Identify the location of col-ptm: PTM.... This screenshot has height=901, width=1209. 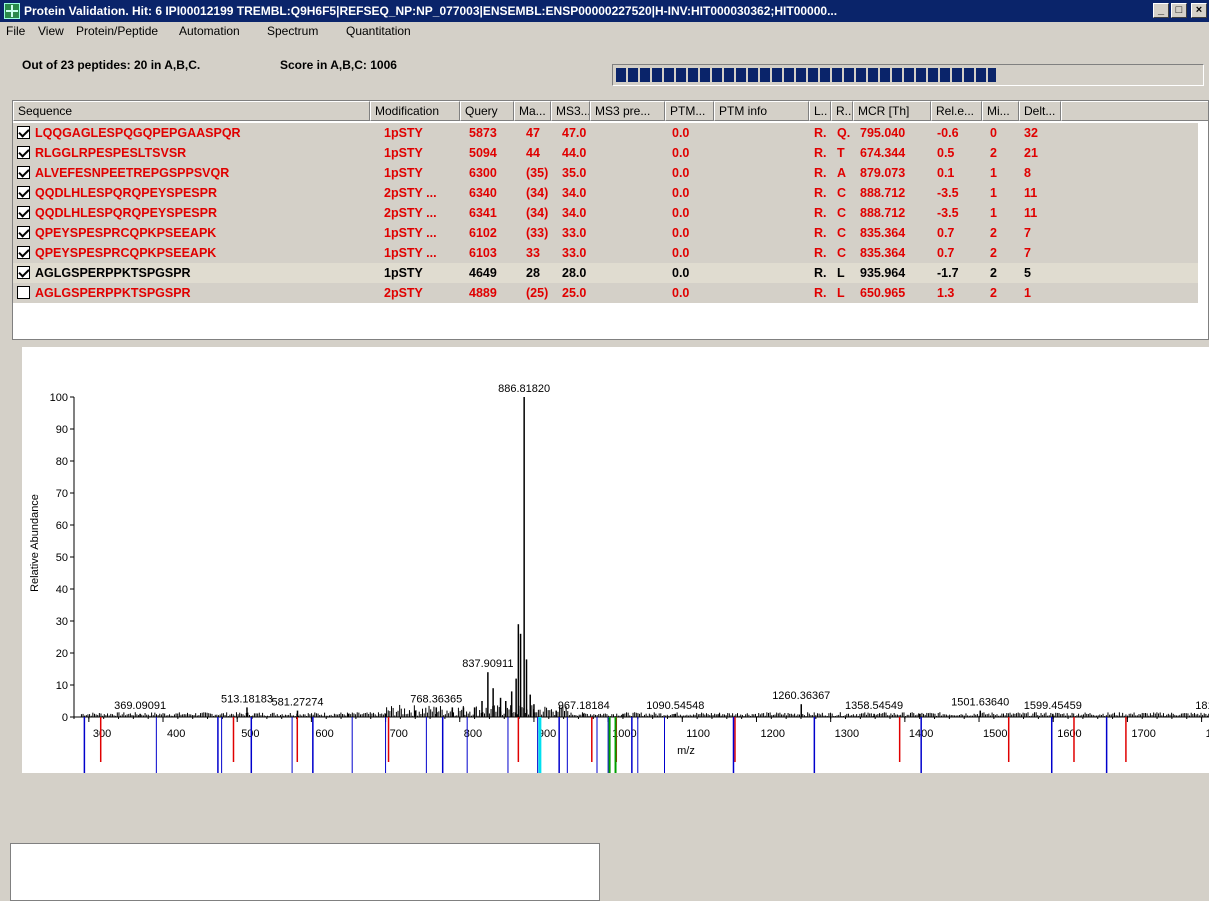
(689, 111).